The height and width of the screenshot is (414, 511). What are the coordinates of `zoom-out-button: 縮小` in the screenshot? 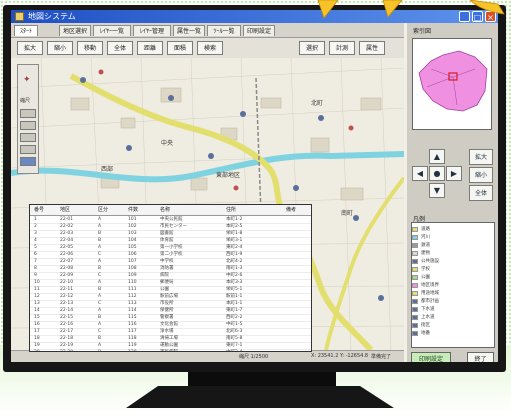 It's located at (481, 175).